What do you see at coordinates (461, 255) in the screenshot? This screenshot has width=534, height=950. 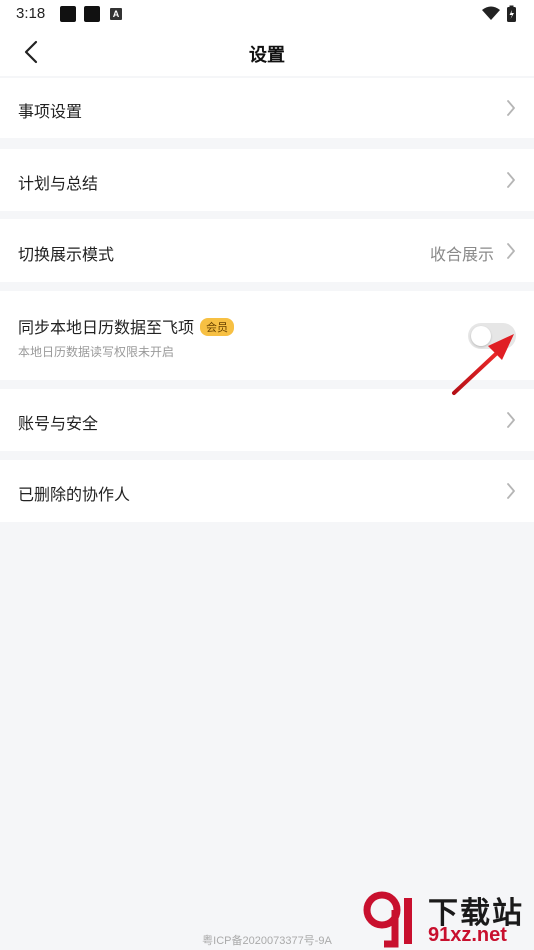 I see `display-mode-value: 收合展示` at bounding box center [461, 255].